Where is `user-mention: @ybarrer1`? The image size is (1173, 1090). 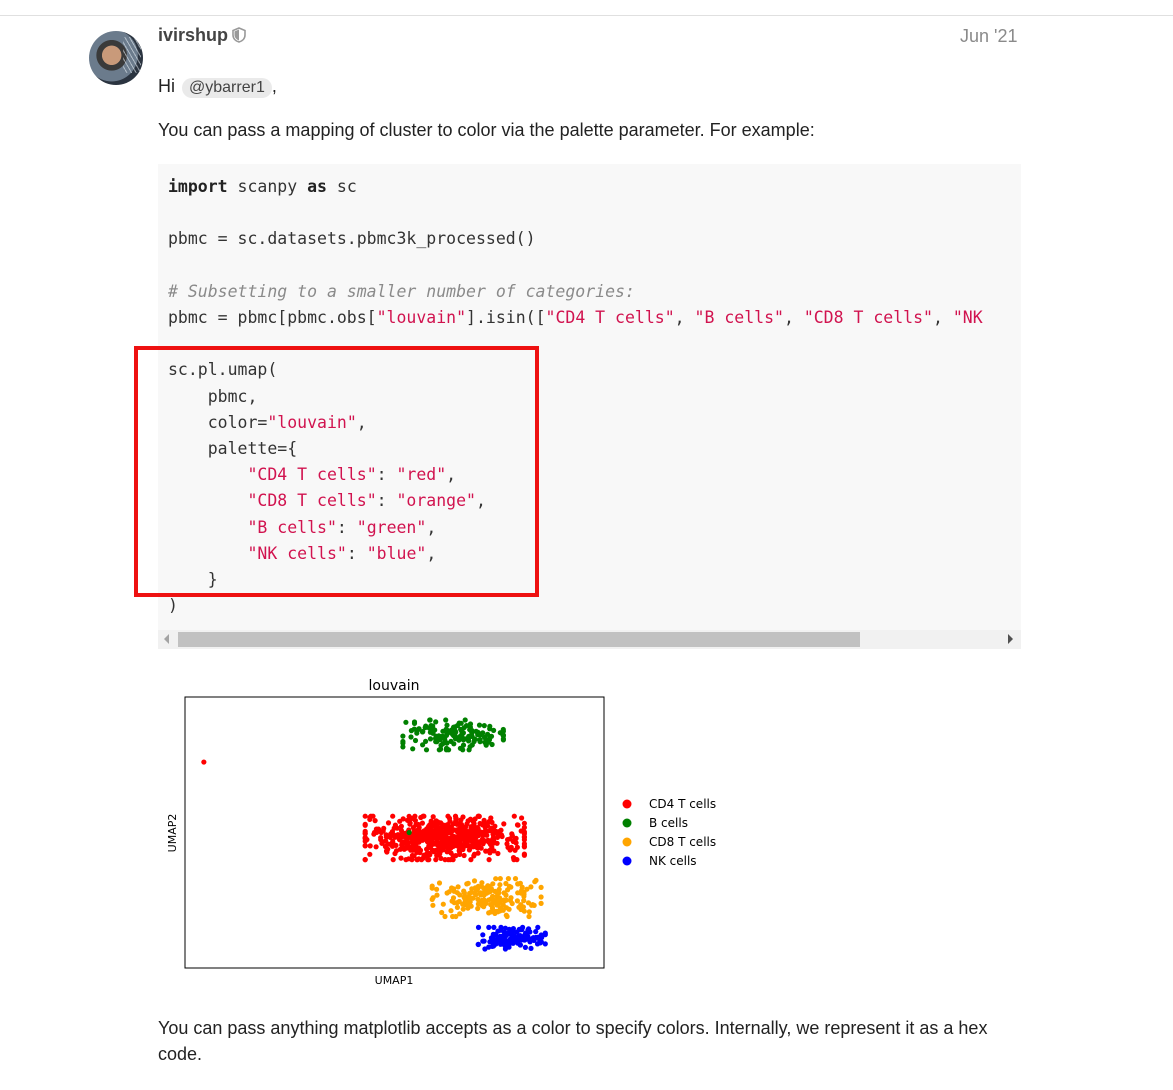
user-mention: @ybarrer1 is located at coordinates (227, 88).